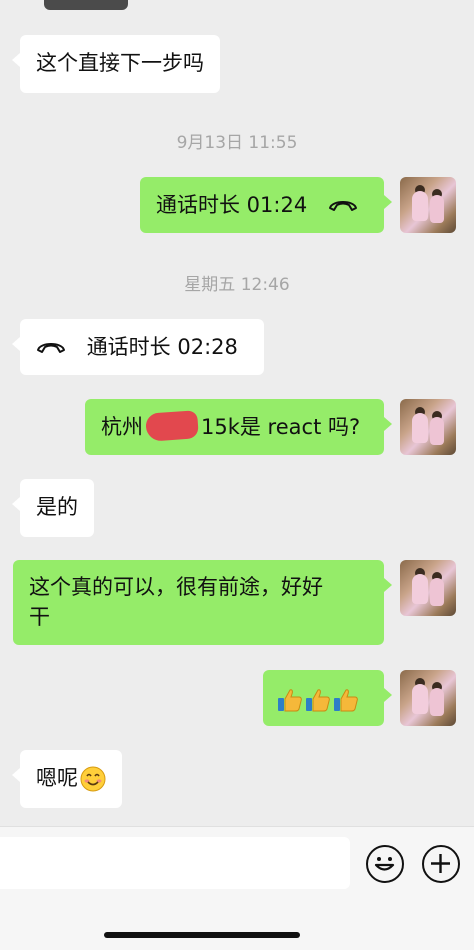 The image size is (474, 950). I want to click on message-outgoing-emoji, so click(327, 698).